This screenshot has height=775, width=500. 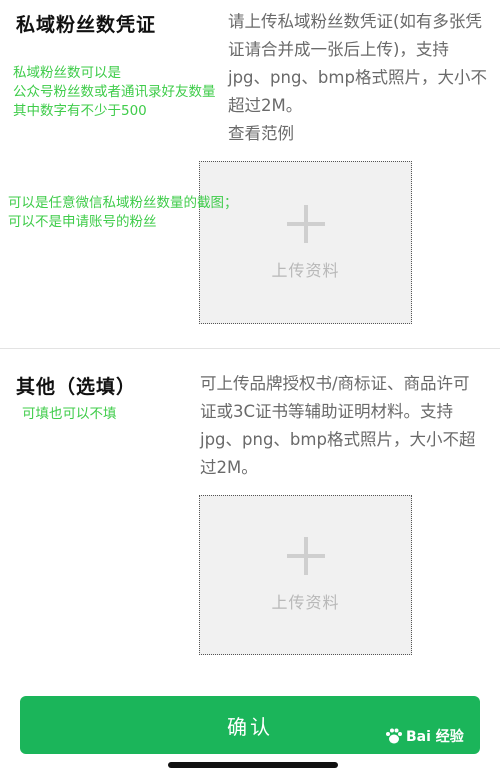 I want to click on baidu-watermark: Bai 经验, so click(x=424, y=736).